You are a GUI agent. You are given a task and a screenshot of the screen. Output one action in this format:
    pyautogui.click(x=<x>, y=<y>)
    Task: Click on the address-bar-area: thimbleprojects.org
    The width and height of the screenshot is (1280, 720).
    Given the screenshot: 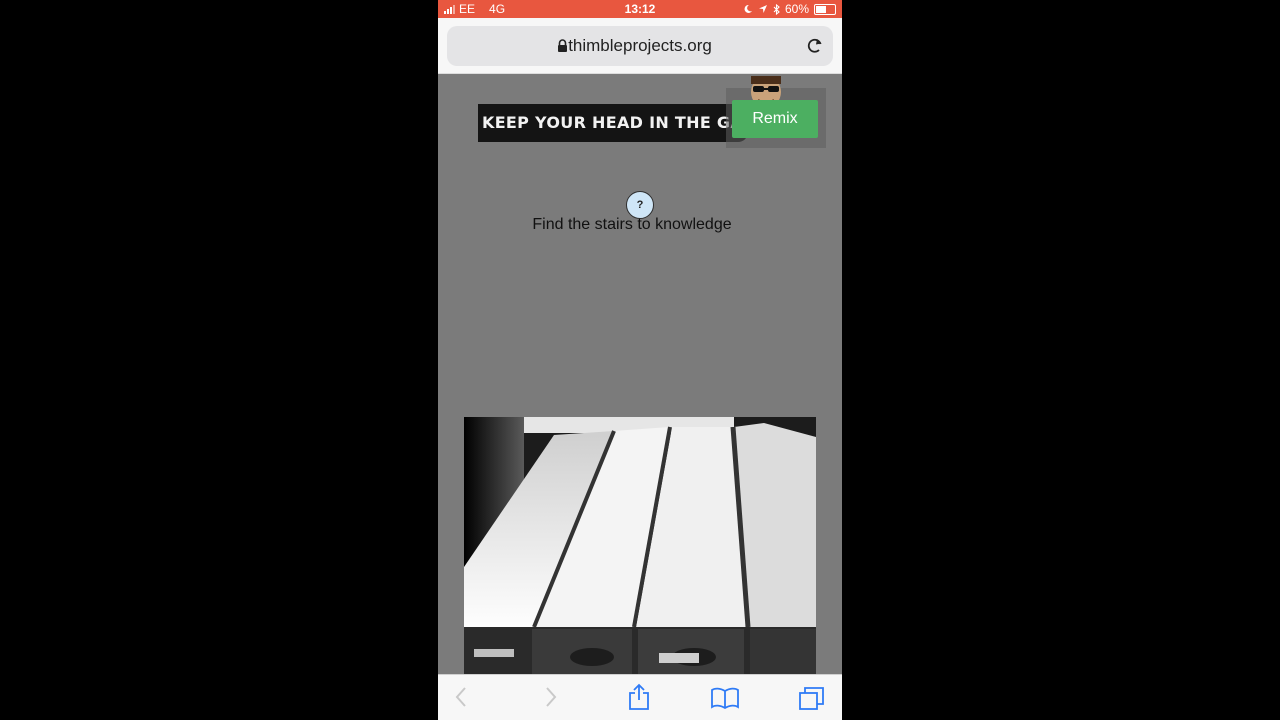 What is the action you would take?
    pyautogui.click(x=640, y=46)
    